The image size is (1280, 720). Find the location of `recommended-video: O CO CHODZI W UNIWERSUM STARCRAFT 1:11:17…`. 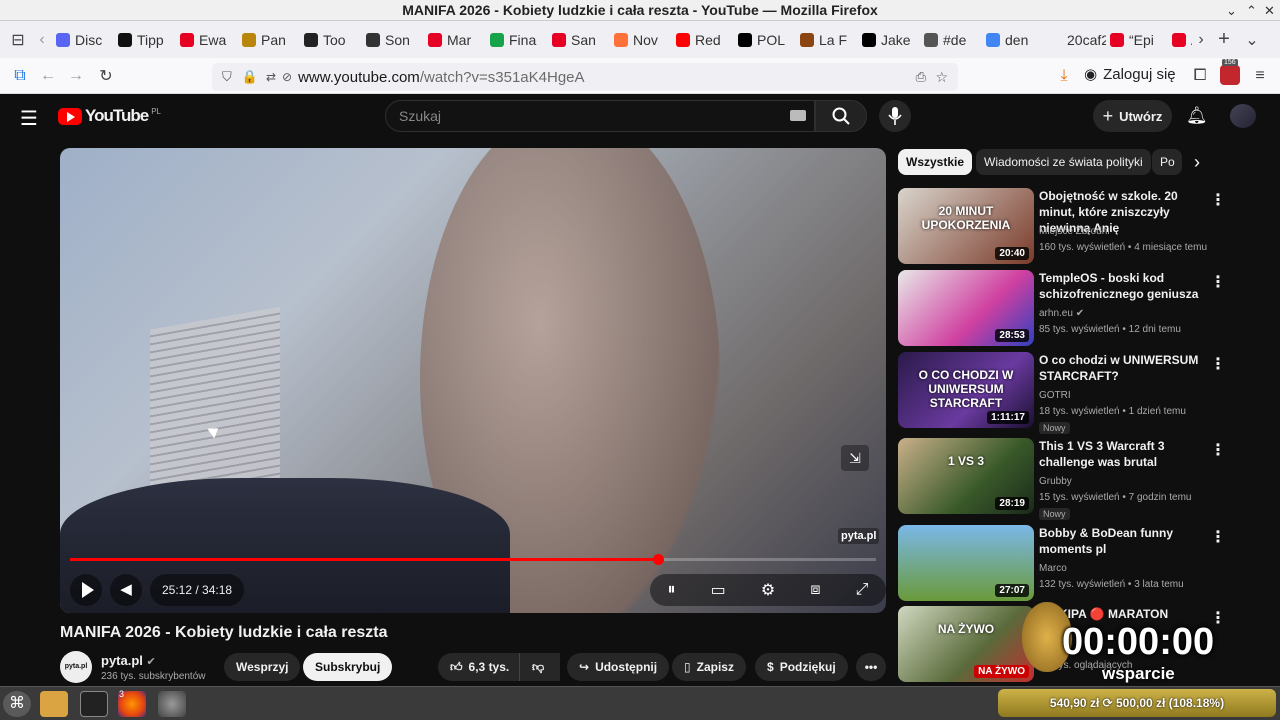

recommended-video: O CO CHODZI W UNIWERSUM STARCRAFT 1:11:17… is located at coordinates (1088, 393).